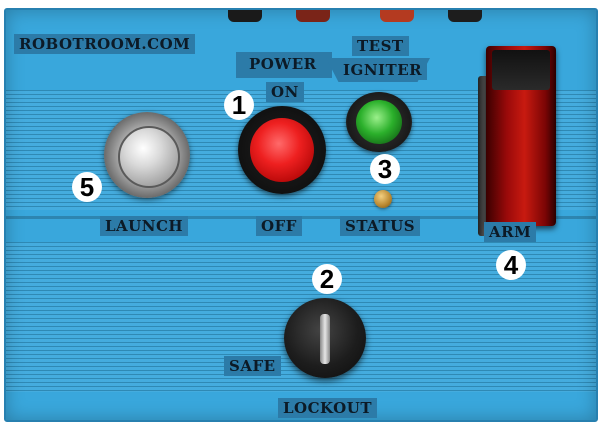  I want to click on off-label: OFF, so click(279, 226).